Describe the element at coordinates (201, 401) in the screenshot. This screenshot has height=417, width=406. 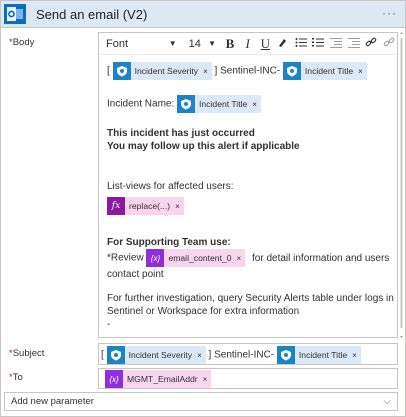
I see `add-parameter-dropdown: Add new parameter ⌵` at that location.